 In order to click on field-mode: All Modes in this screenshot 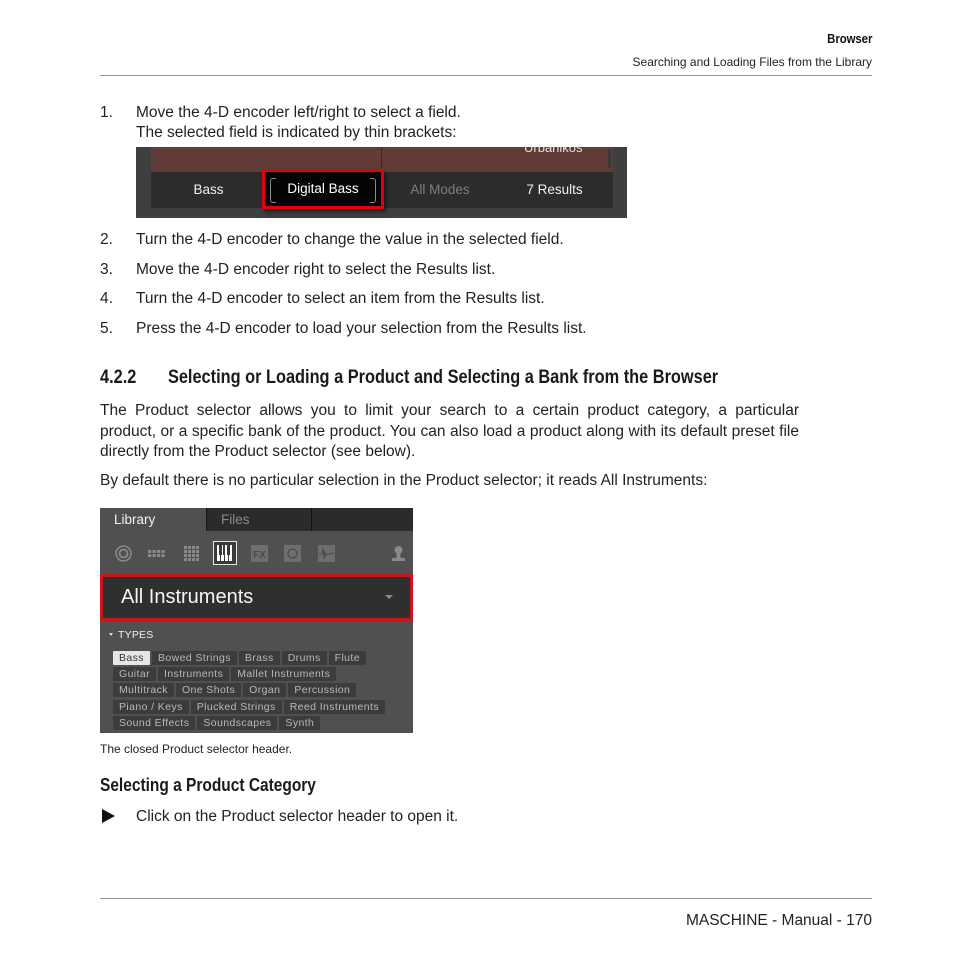, I will do `click(440, 190)`.